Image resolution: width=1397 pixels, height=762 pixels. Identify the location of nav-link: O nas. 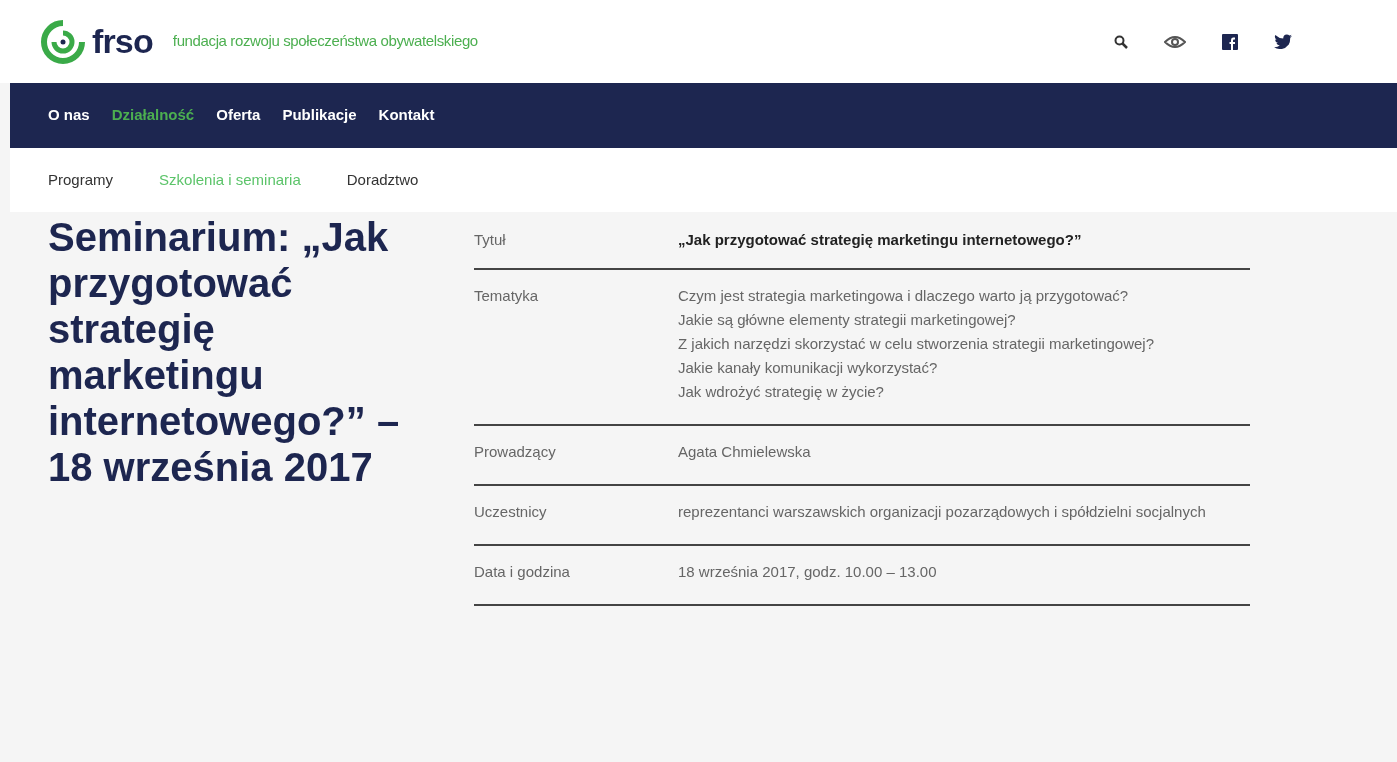
(69, 115).